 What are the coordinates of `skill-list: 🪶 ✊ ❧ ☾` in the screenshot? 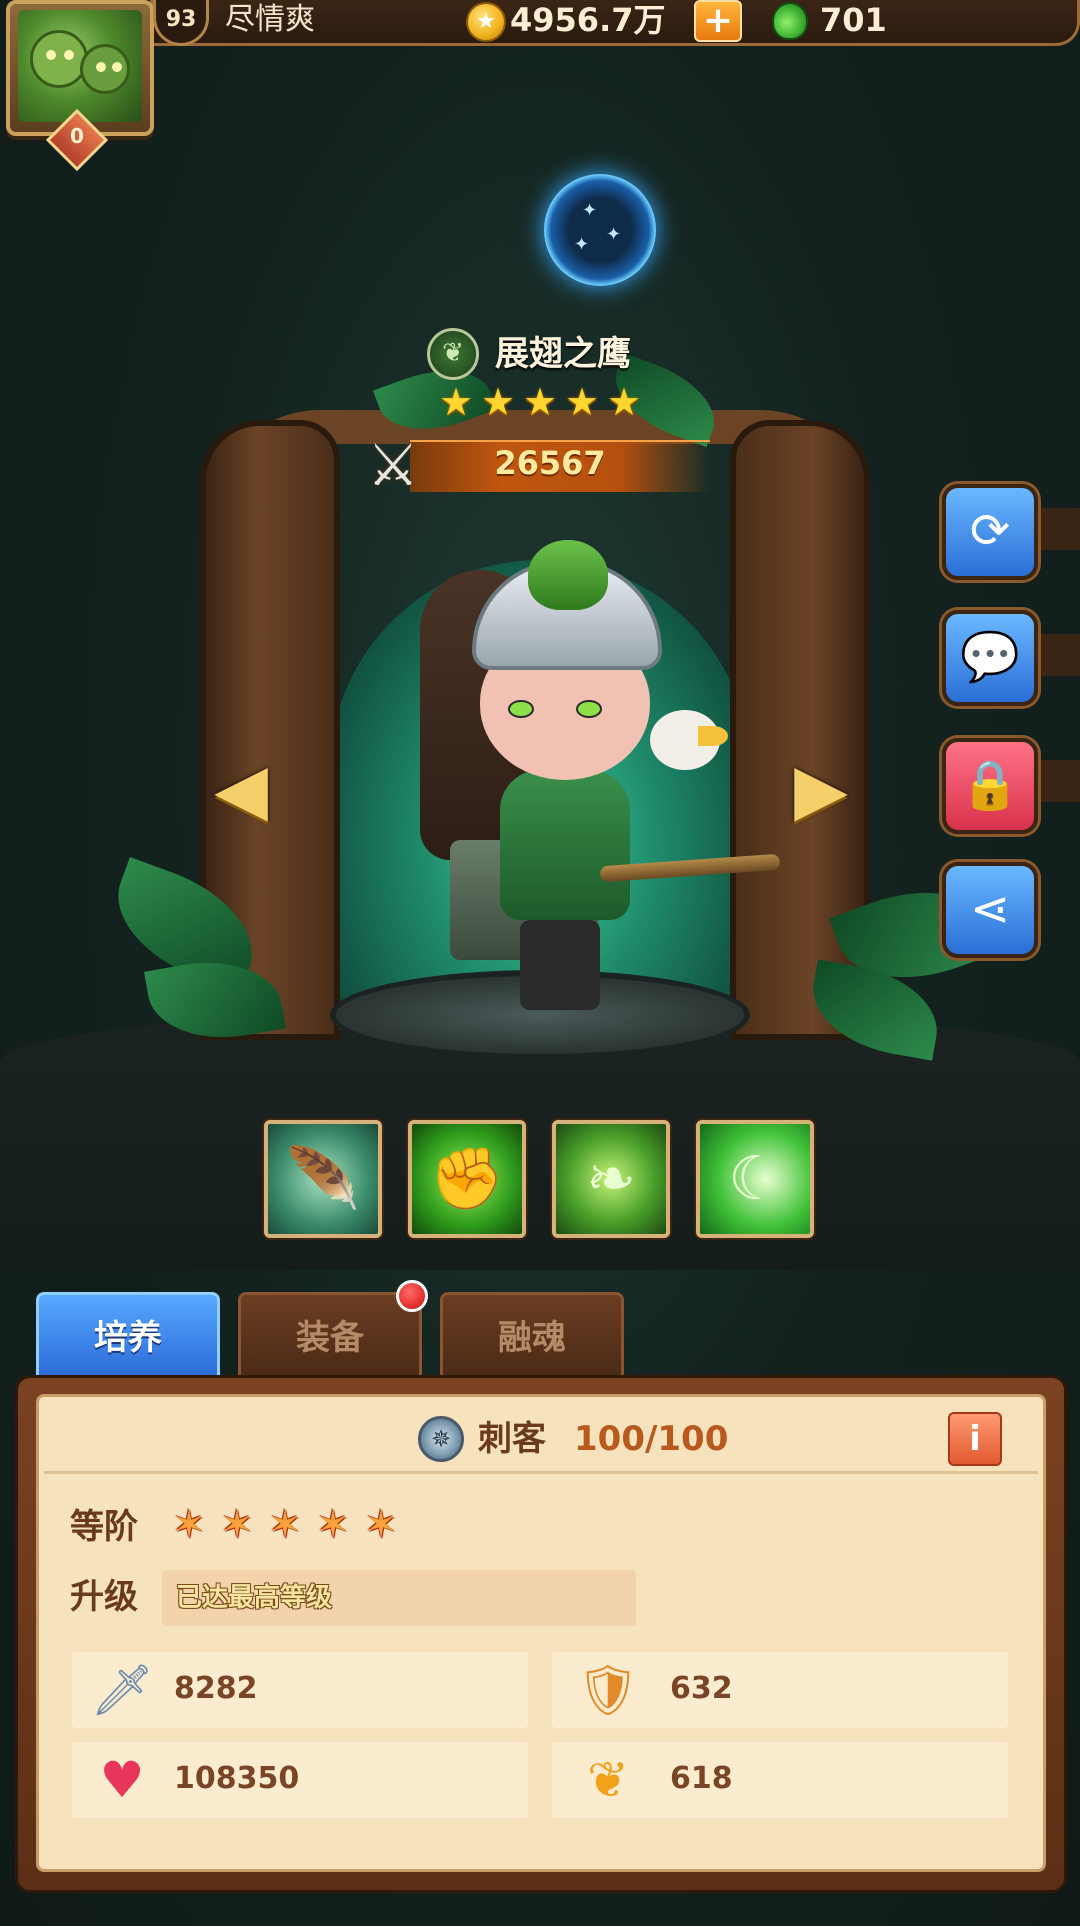 It's located at (542, 1181).